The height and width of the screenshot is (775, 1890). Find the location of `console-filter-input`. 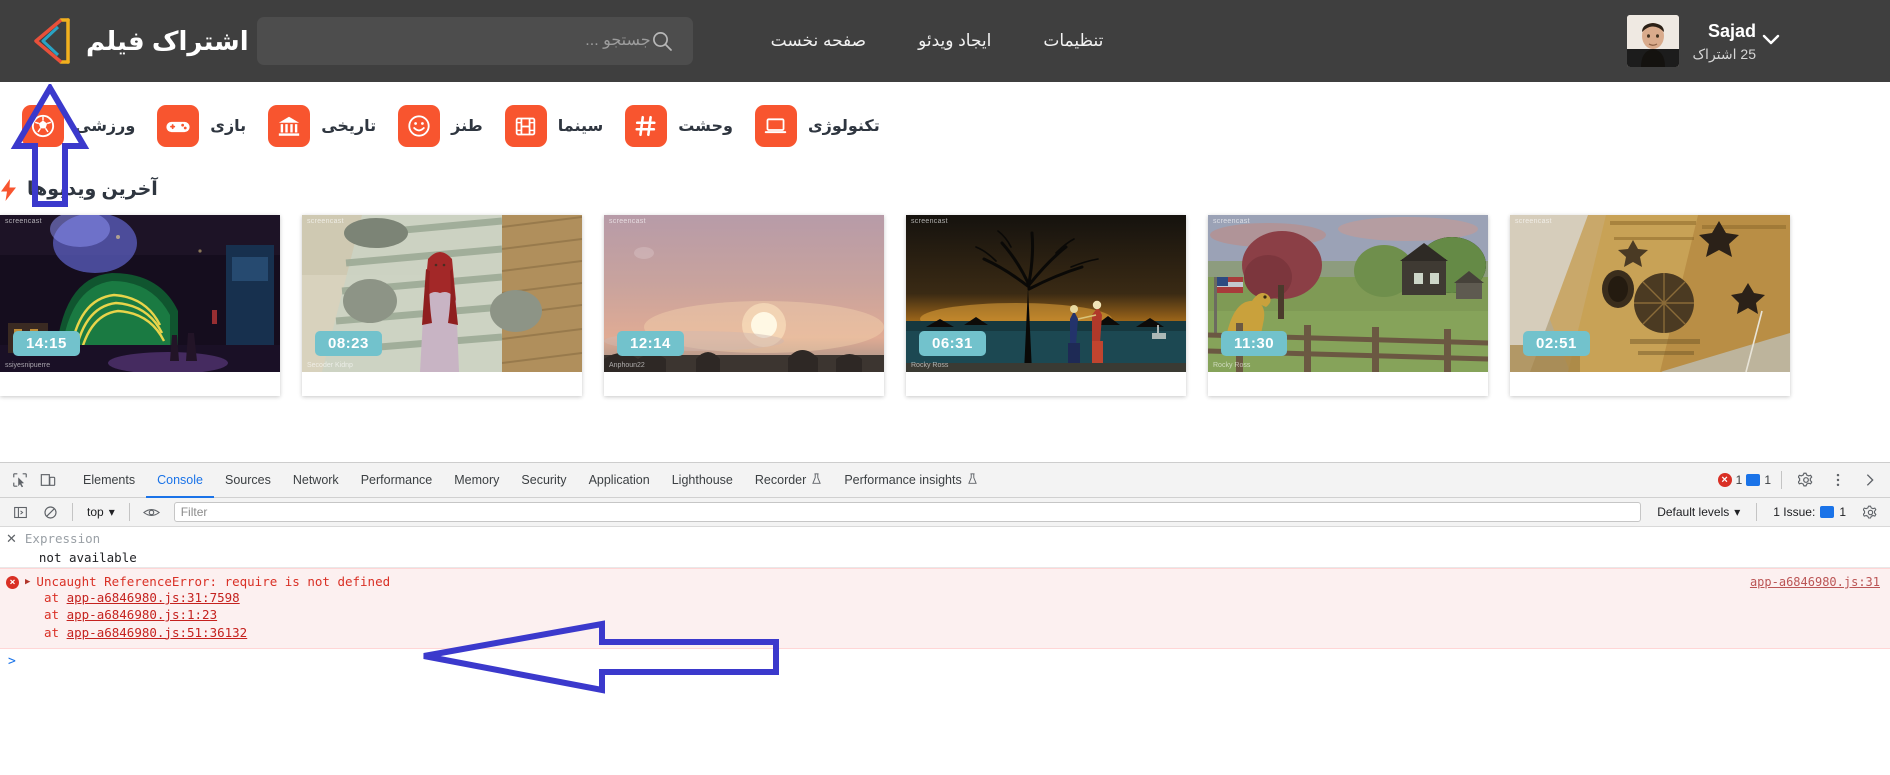

console-filter-input is located at coordinates (907, 512).